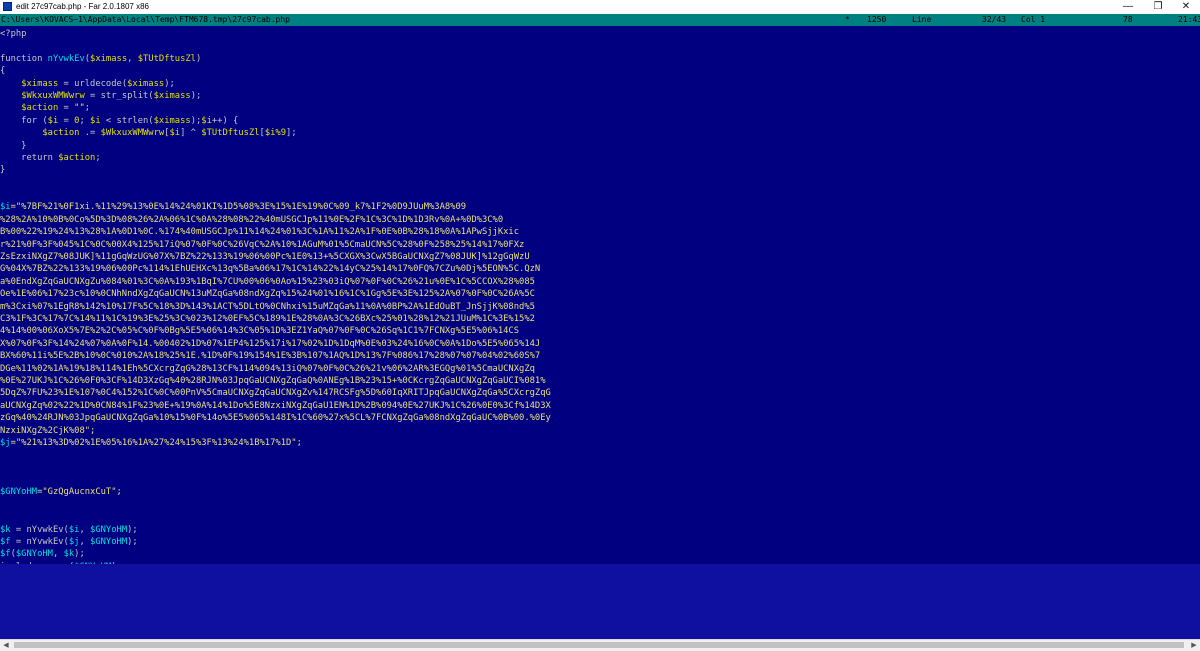  What do you see at coordinates (275, 71) in the screenshot?
I see `code-line: {` at bounding box center [275, 71].